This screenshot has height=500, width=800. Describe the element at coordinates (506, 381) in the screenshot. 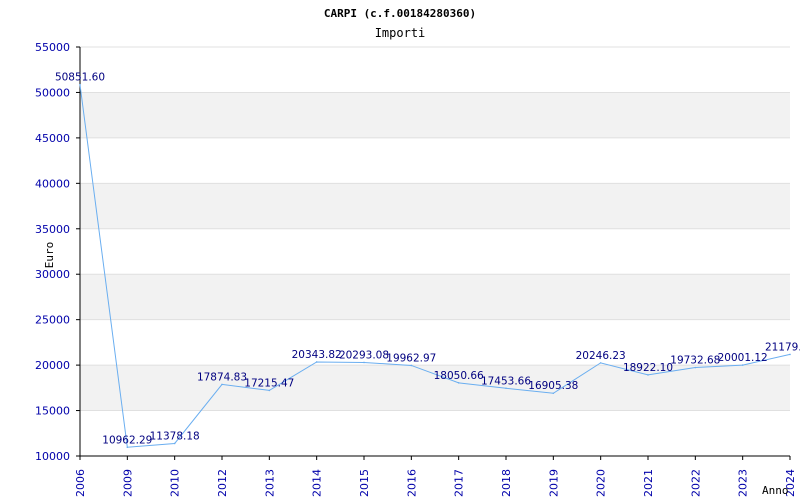

I see `data-label: 17453.66` at that location.